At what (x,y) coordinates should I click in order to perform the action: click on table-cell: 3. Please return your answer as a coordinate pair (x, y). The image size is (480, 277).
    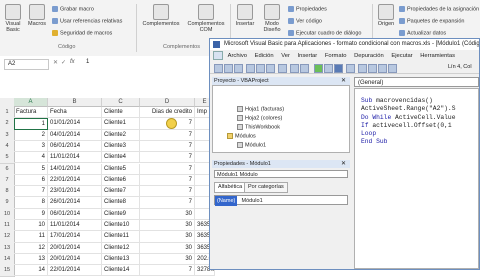
    Looking at the image, I should click on (31, 146).